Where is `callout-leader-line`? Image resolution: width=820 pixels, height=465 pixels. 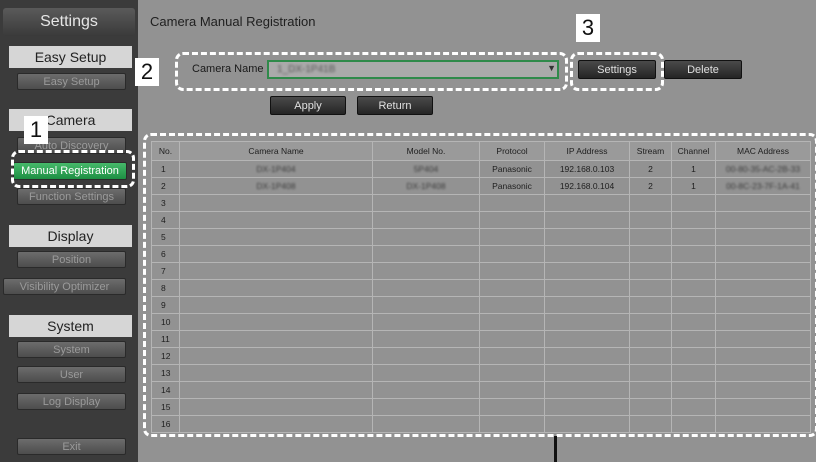 callout-leader-line is located at coordinates (555, 449).